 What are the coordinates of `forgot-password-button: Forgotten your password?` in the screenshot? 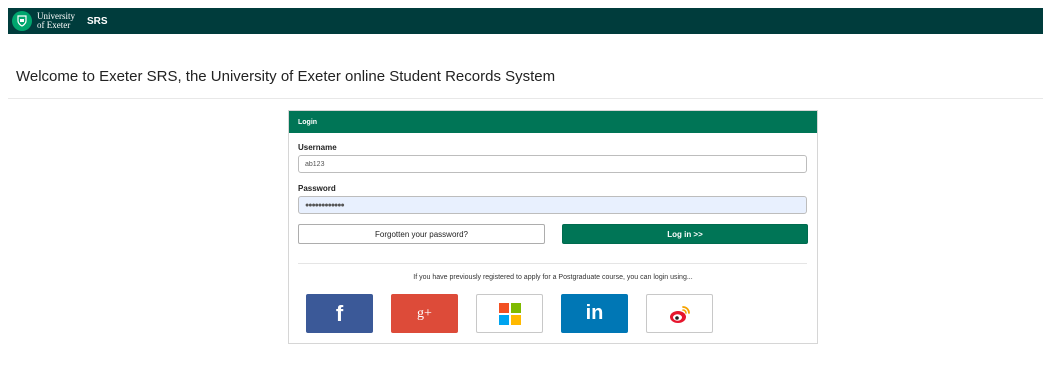 It's located at (421, 234).